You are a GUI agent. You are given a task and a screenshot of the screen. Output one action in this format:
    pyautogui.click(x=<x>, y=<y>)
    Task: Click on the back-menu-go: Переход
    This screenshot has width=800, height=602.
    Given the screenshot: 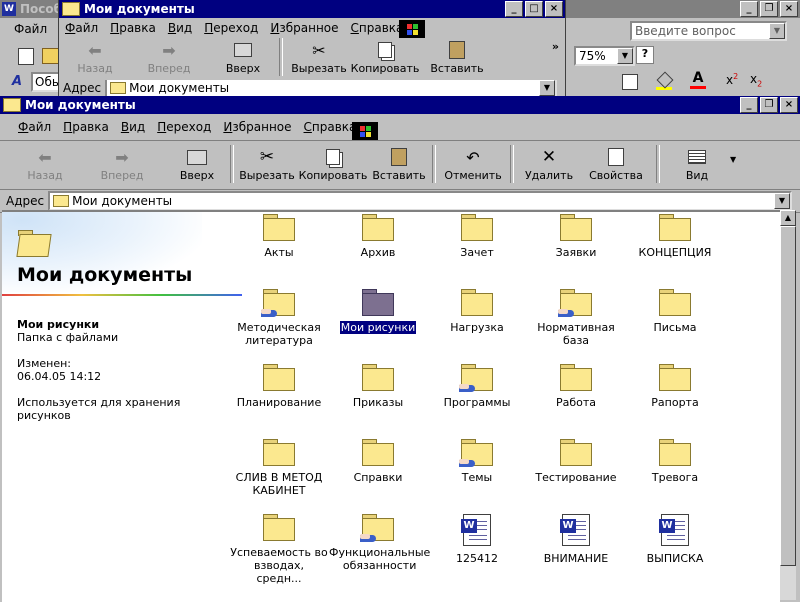 What is the action you would take?
    pyautogui.click(x=231, y=28)
    